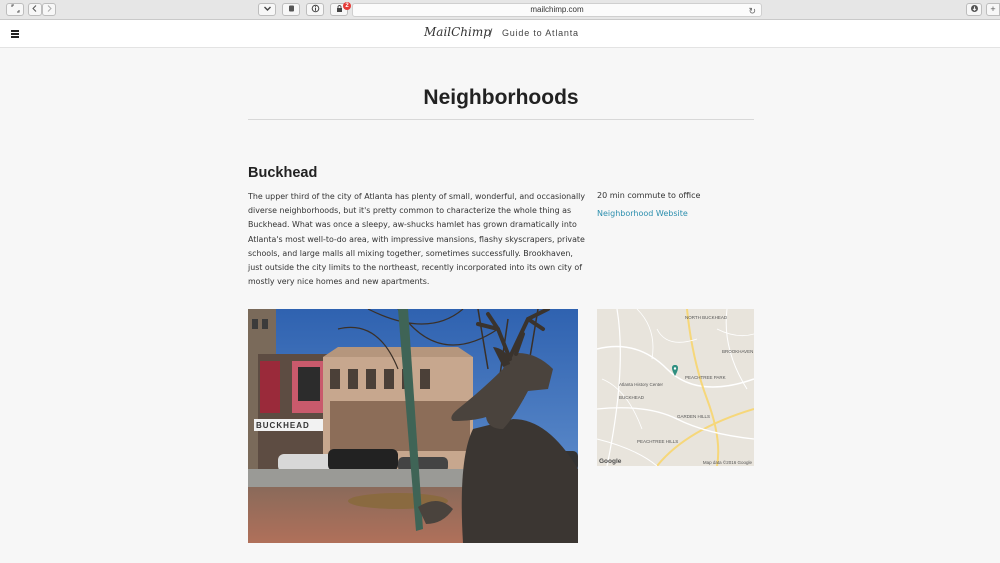  What do you see at coordinates (501, 119) in the screenshot?
I see `title-divider` at bounding box center [501, 119].